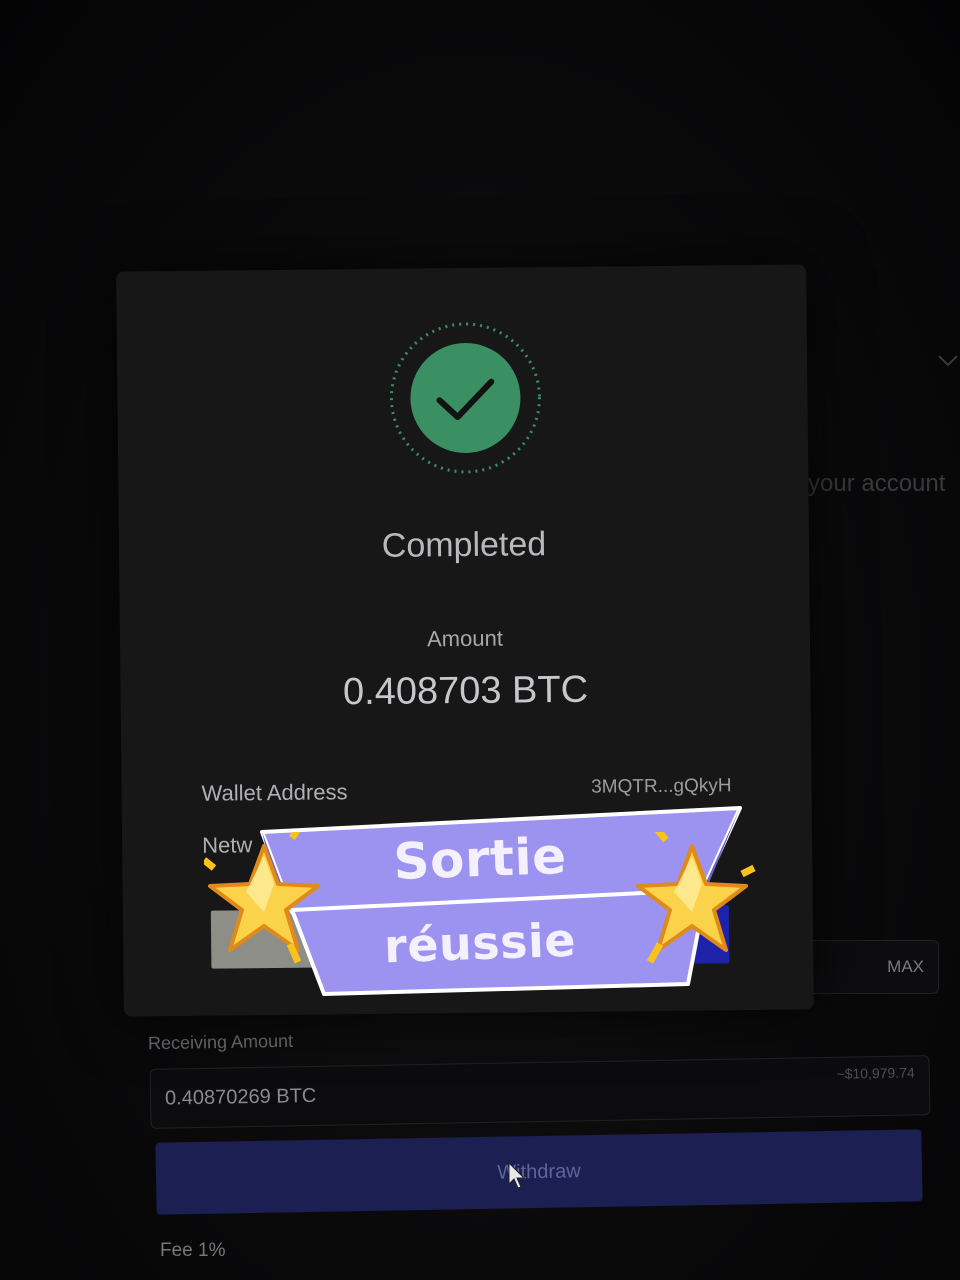  Describe the element at coordinates (540, 1092) in the screenshot. I see `receiving-amount-field: 0.40870269 BTC ~$10,979.74` at that location.